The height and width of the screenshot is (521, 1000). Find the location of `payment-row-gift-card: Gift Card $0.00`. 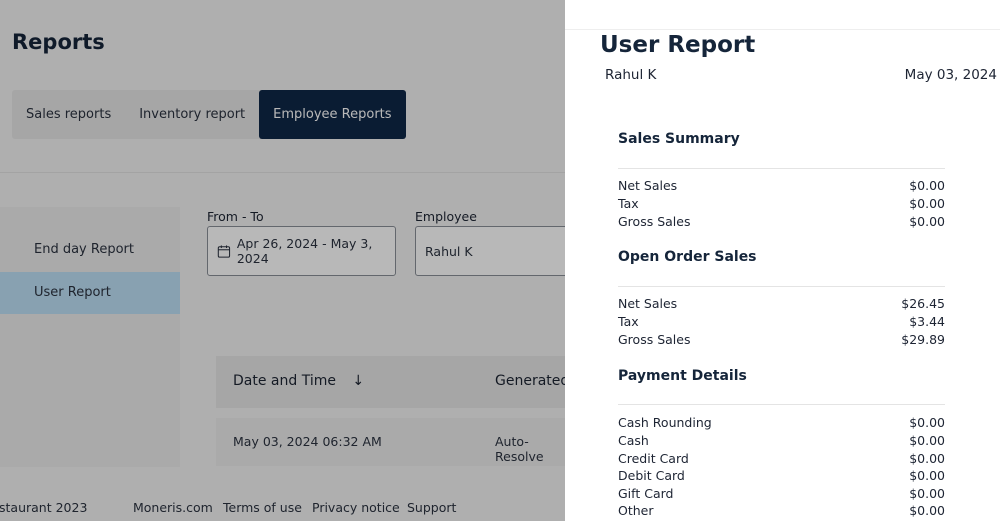

payment-row-gift-card: Gift Card $0.00 is located at coordinates (781, 493).